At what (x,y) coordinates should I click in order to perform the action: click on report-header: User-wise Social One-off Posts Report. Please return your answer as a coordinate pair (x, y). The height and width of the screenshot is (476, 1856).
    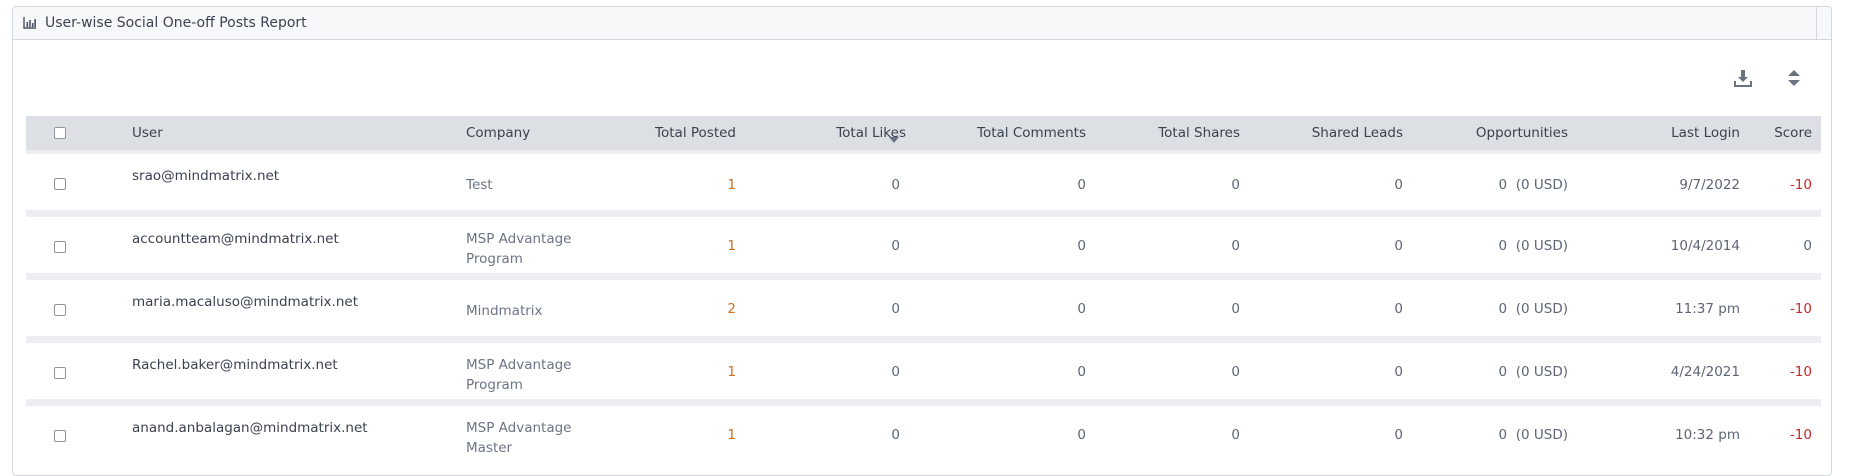
    Looking at the image, I should click on (922, 23).